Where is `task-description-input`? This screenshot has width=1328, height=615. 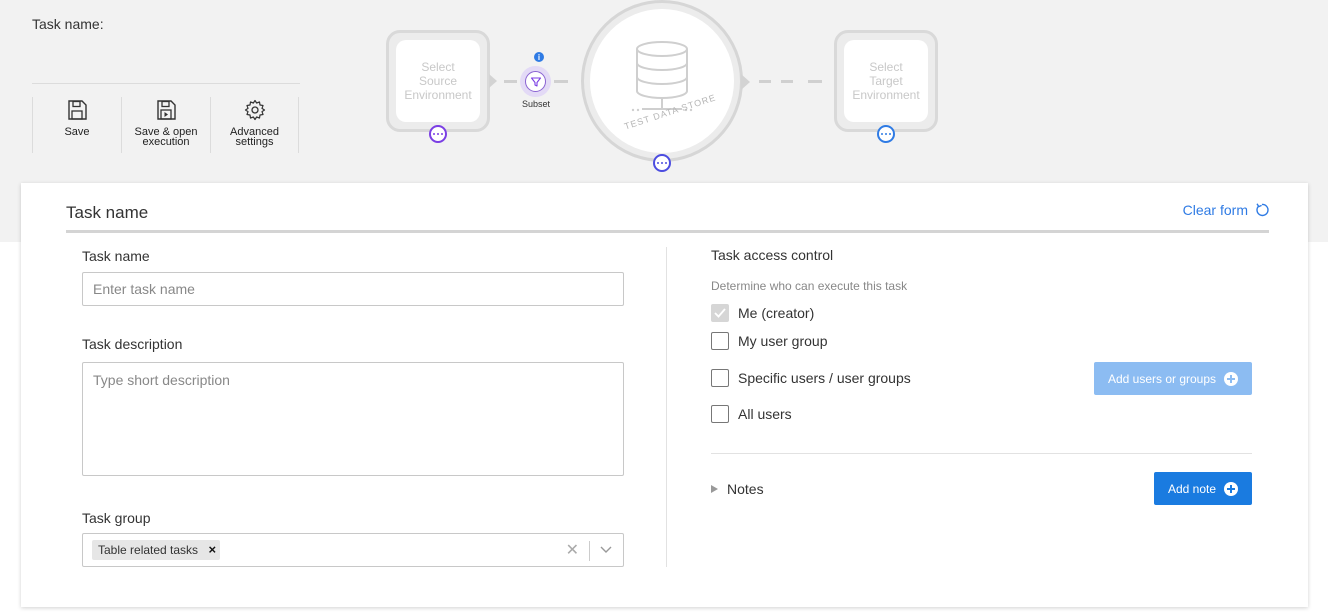
task-description-input is located at coordinates (353, 419).